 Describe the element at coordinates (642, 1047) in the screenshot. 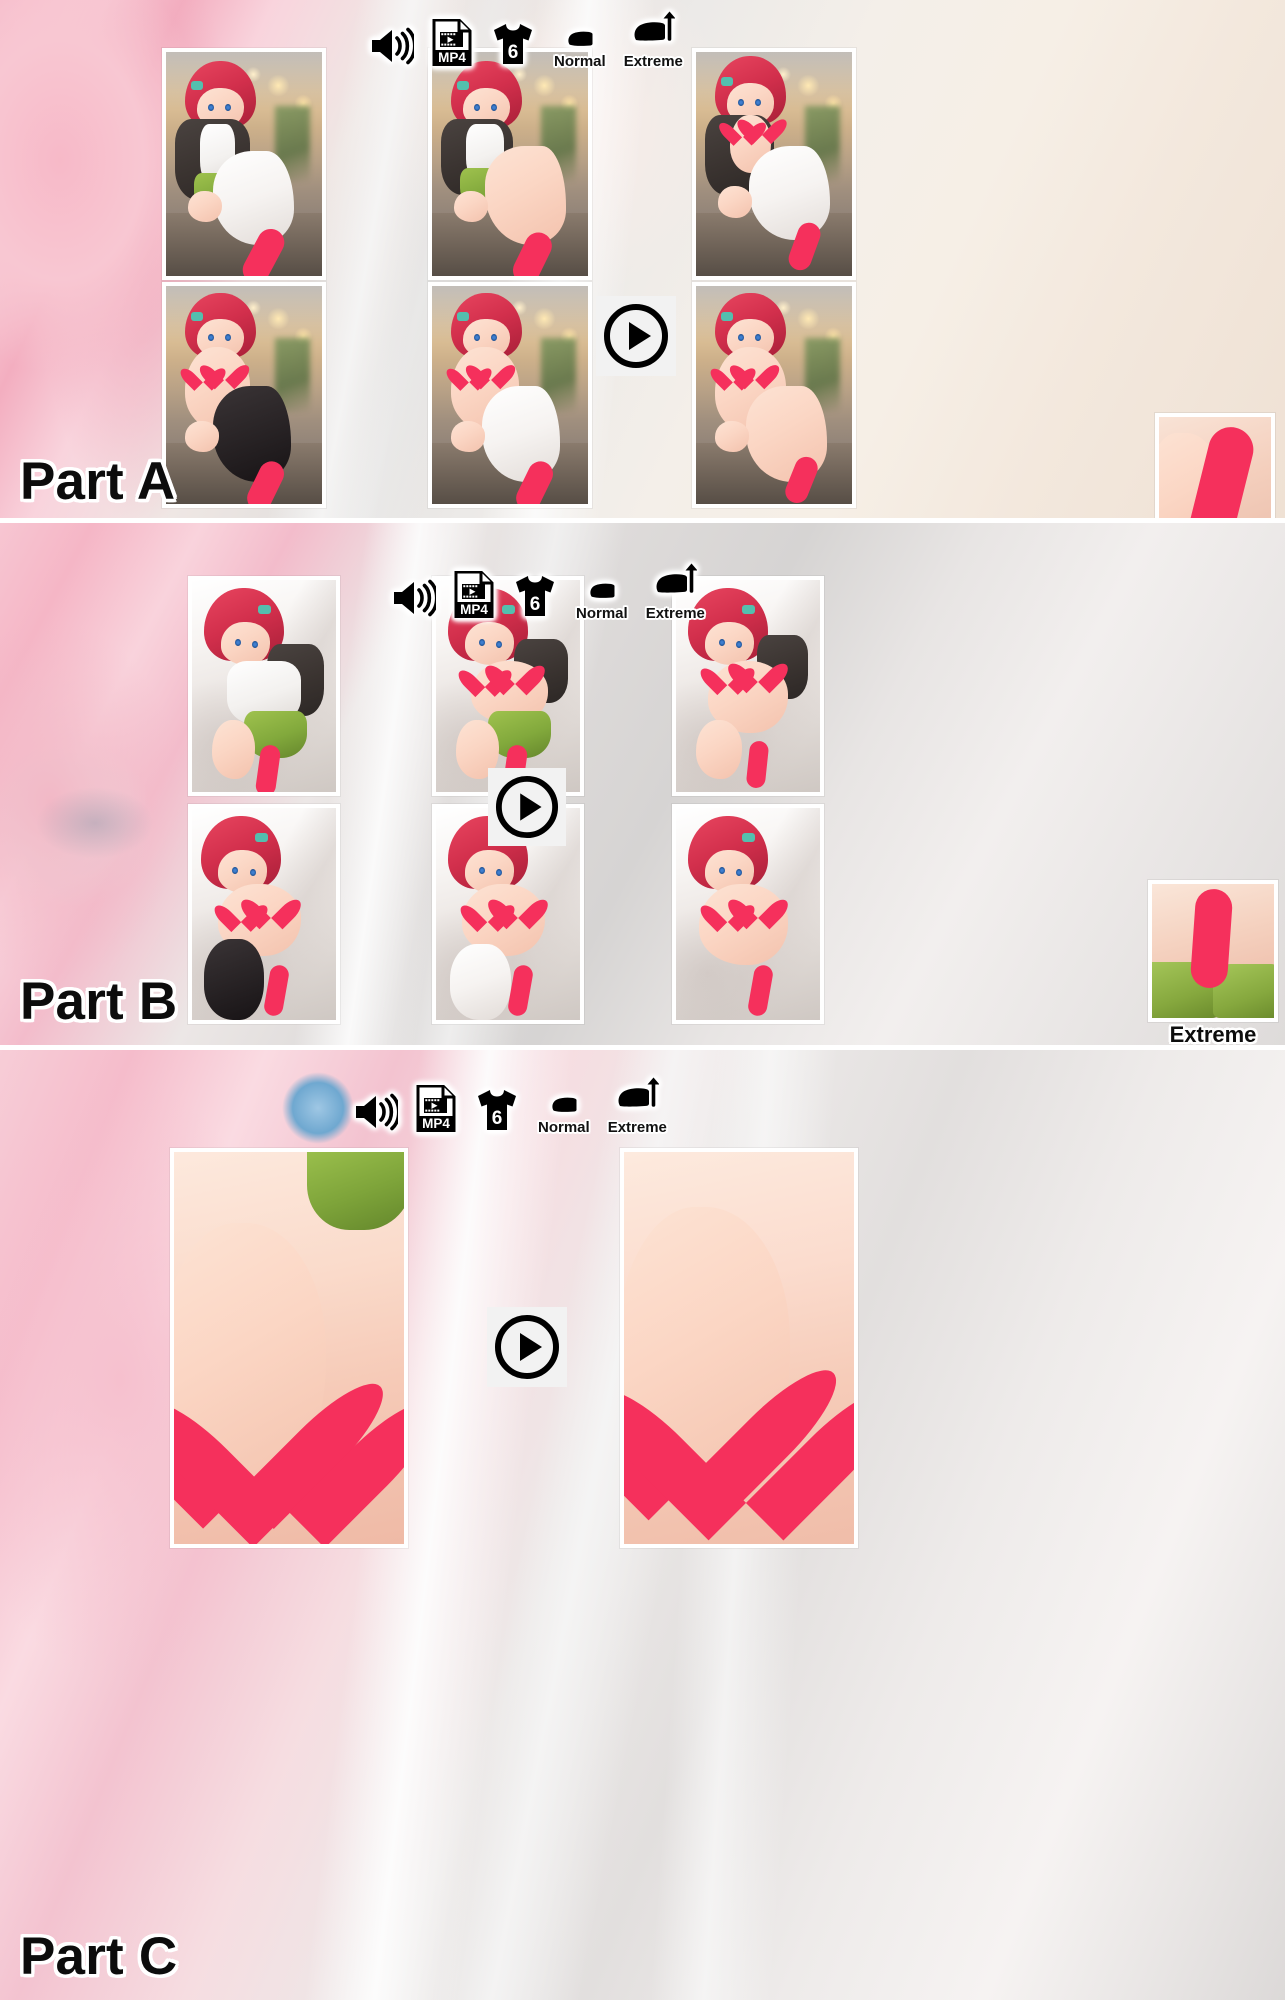

I see `divider-b-c` at that location.